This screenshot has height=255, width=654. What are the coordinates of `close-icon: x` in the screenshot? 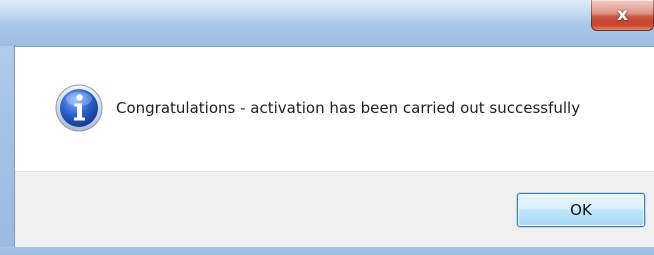 It's located at (622, 14).